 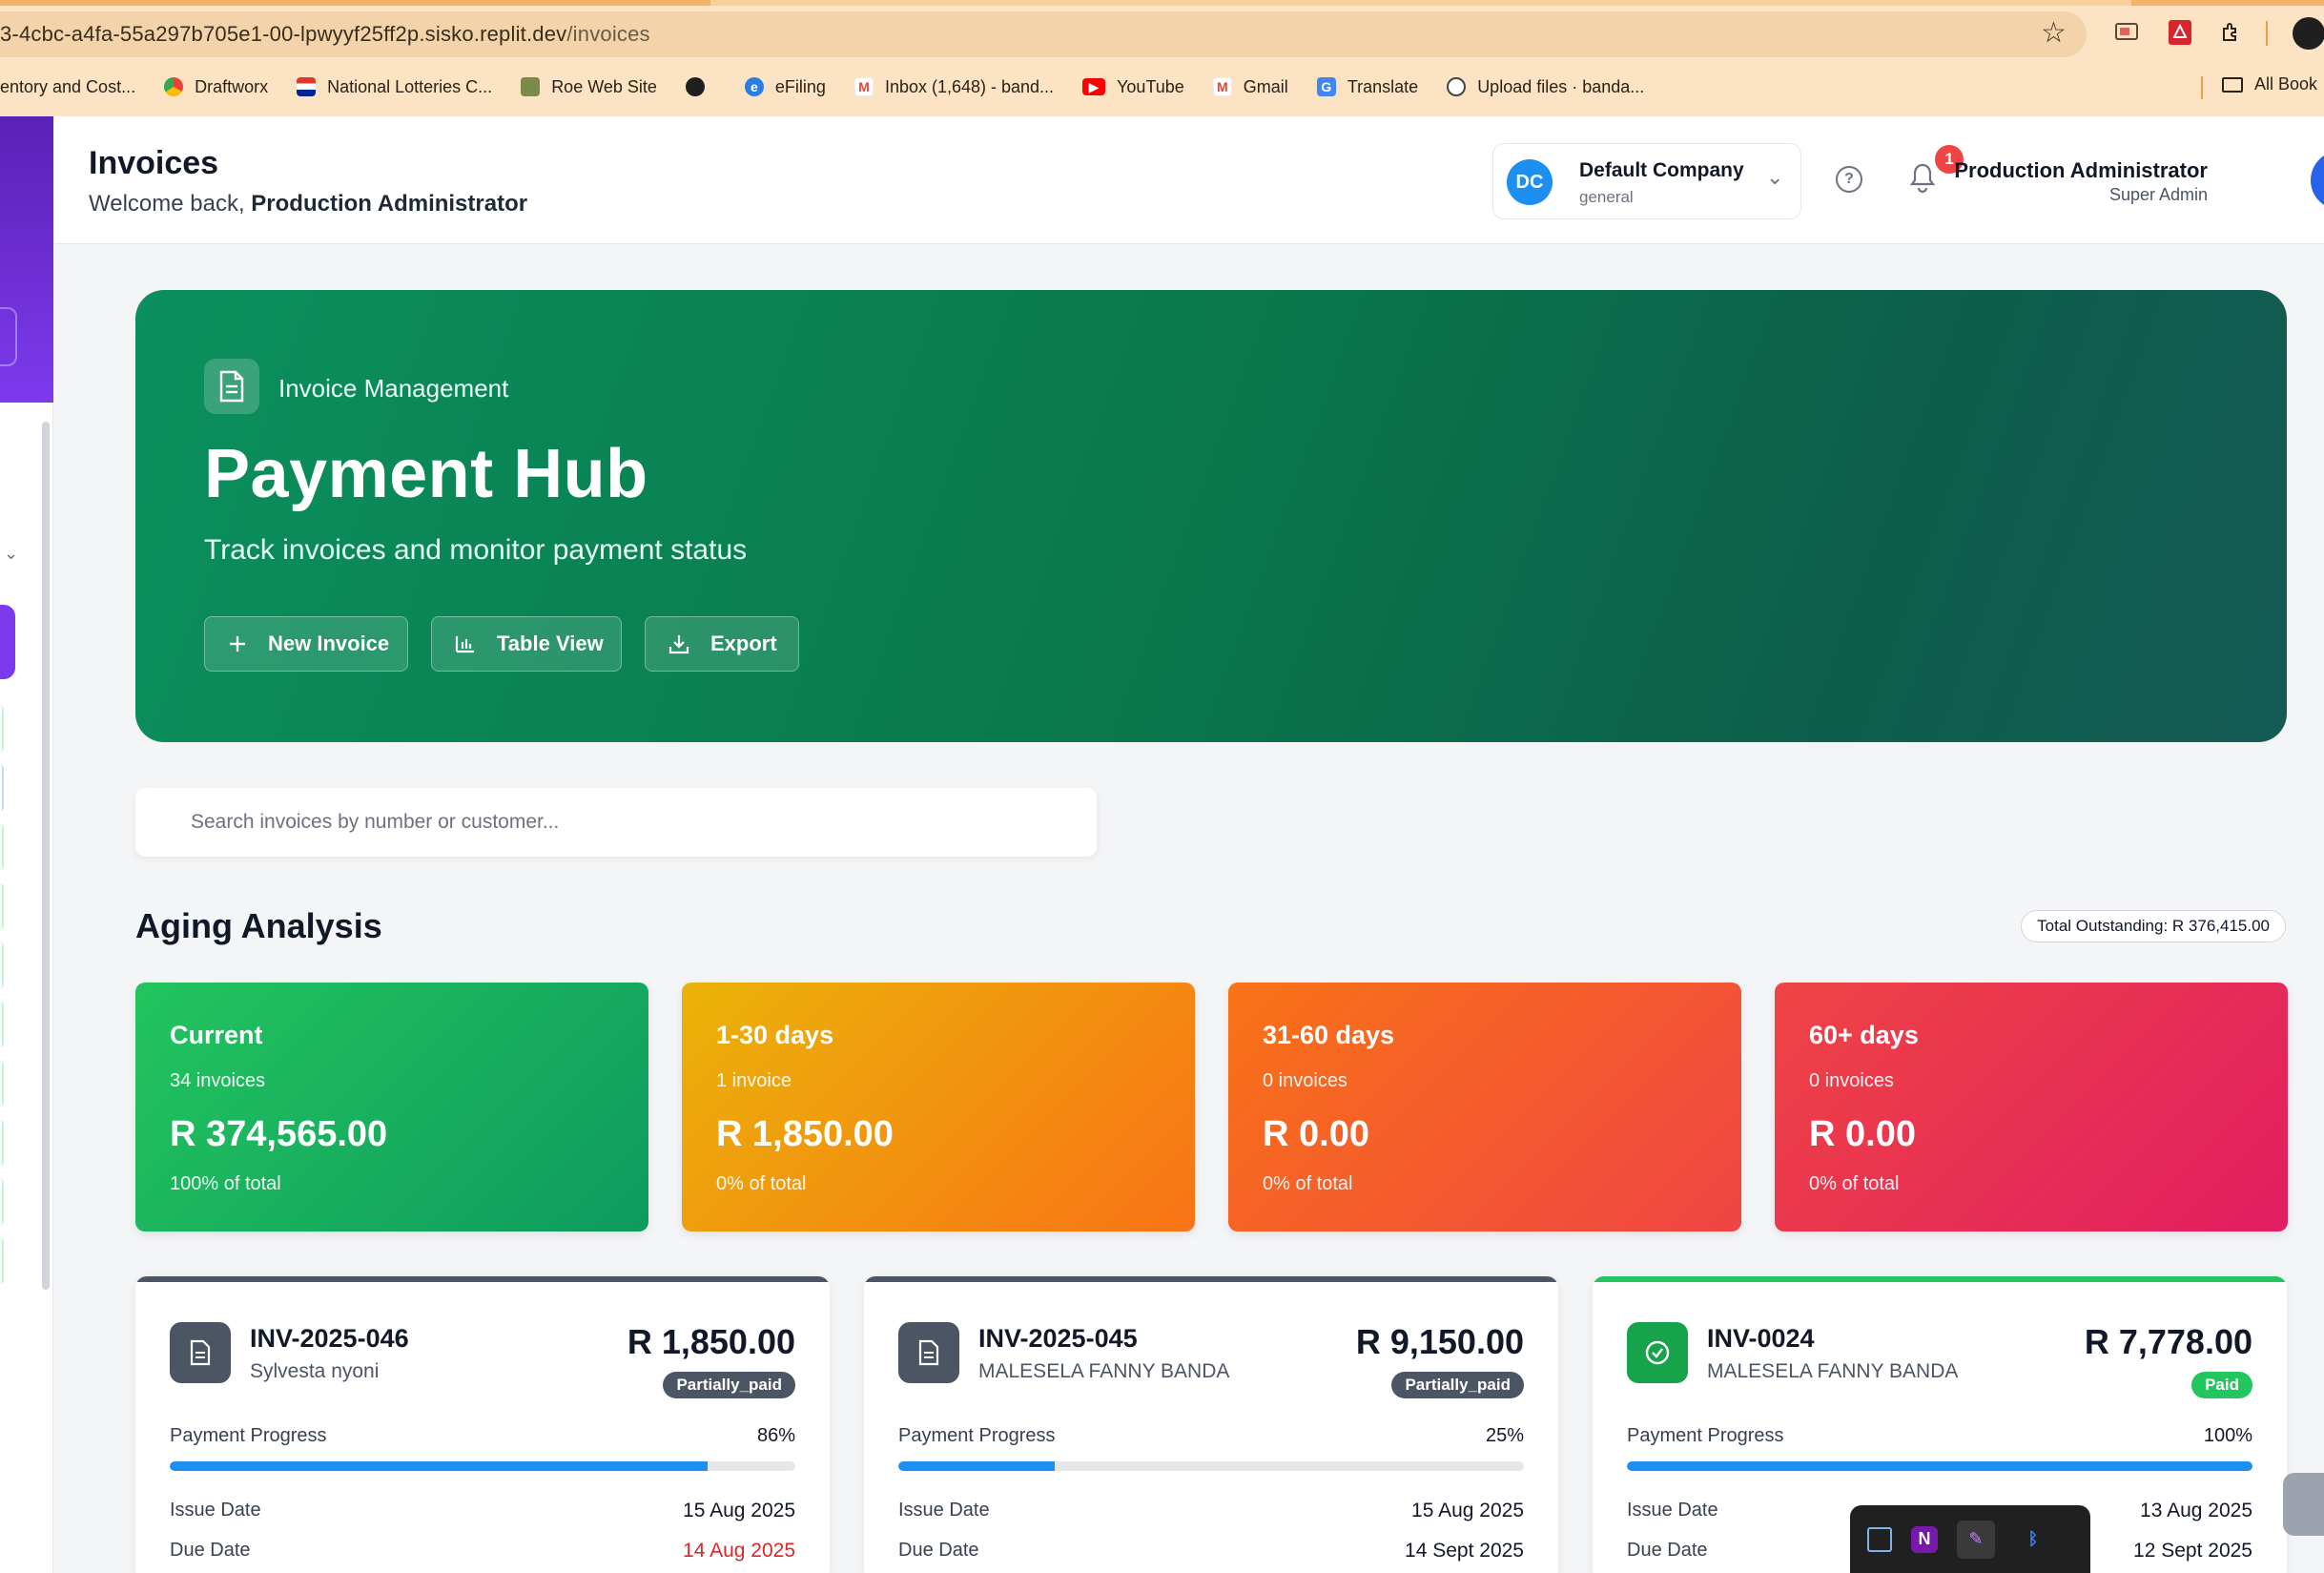 I want to click on invoice-search-box, so click(x=616, y=822).